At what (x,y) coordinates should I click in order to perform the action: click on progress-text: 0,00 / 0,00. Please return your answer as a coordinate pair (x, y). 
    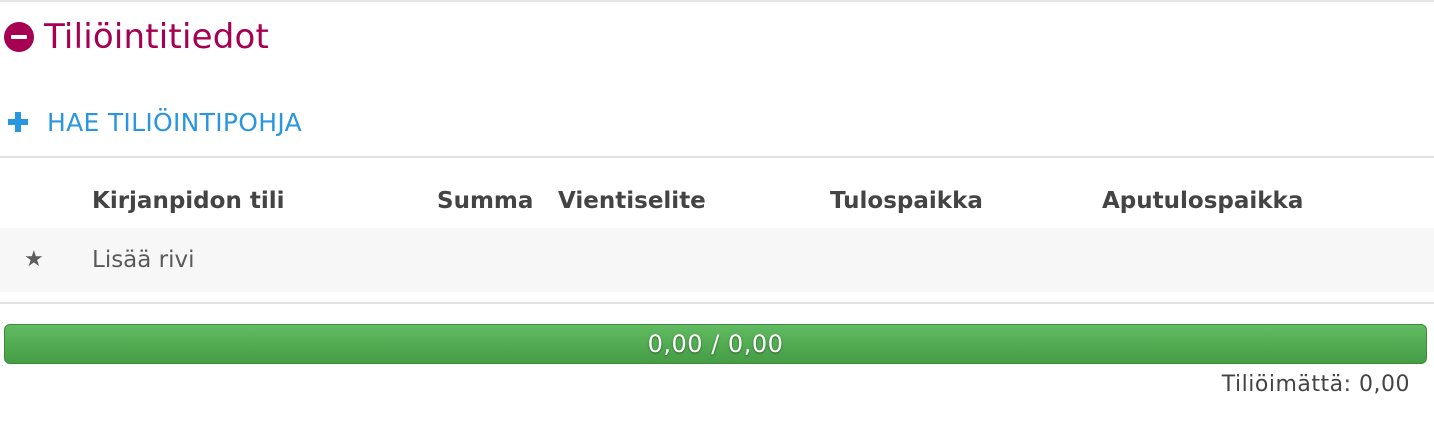
    Looking at the image, I should click on (715, 344).